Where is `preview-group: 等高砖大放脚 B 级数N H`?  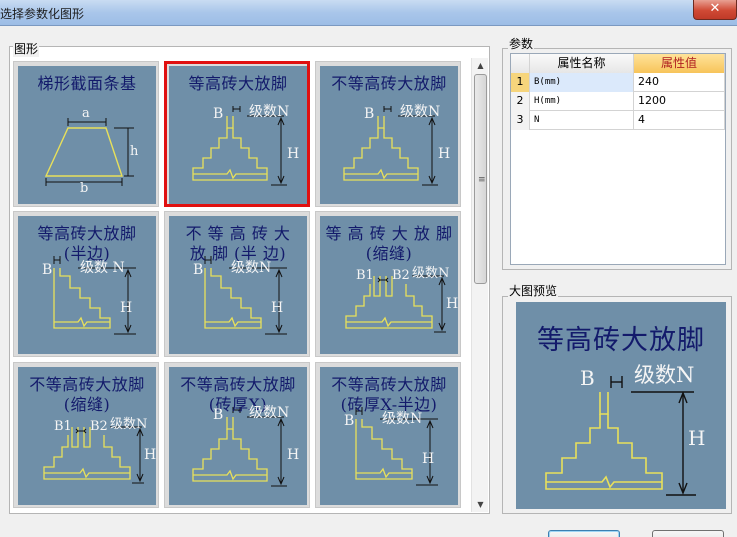 preview-group: 等高砖大放脚 B 级数N H is located at coordinates (617, 405).